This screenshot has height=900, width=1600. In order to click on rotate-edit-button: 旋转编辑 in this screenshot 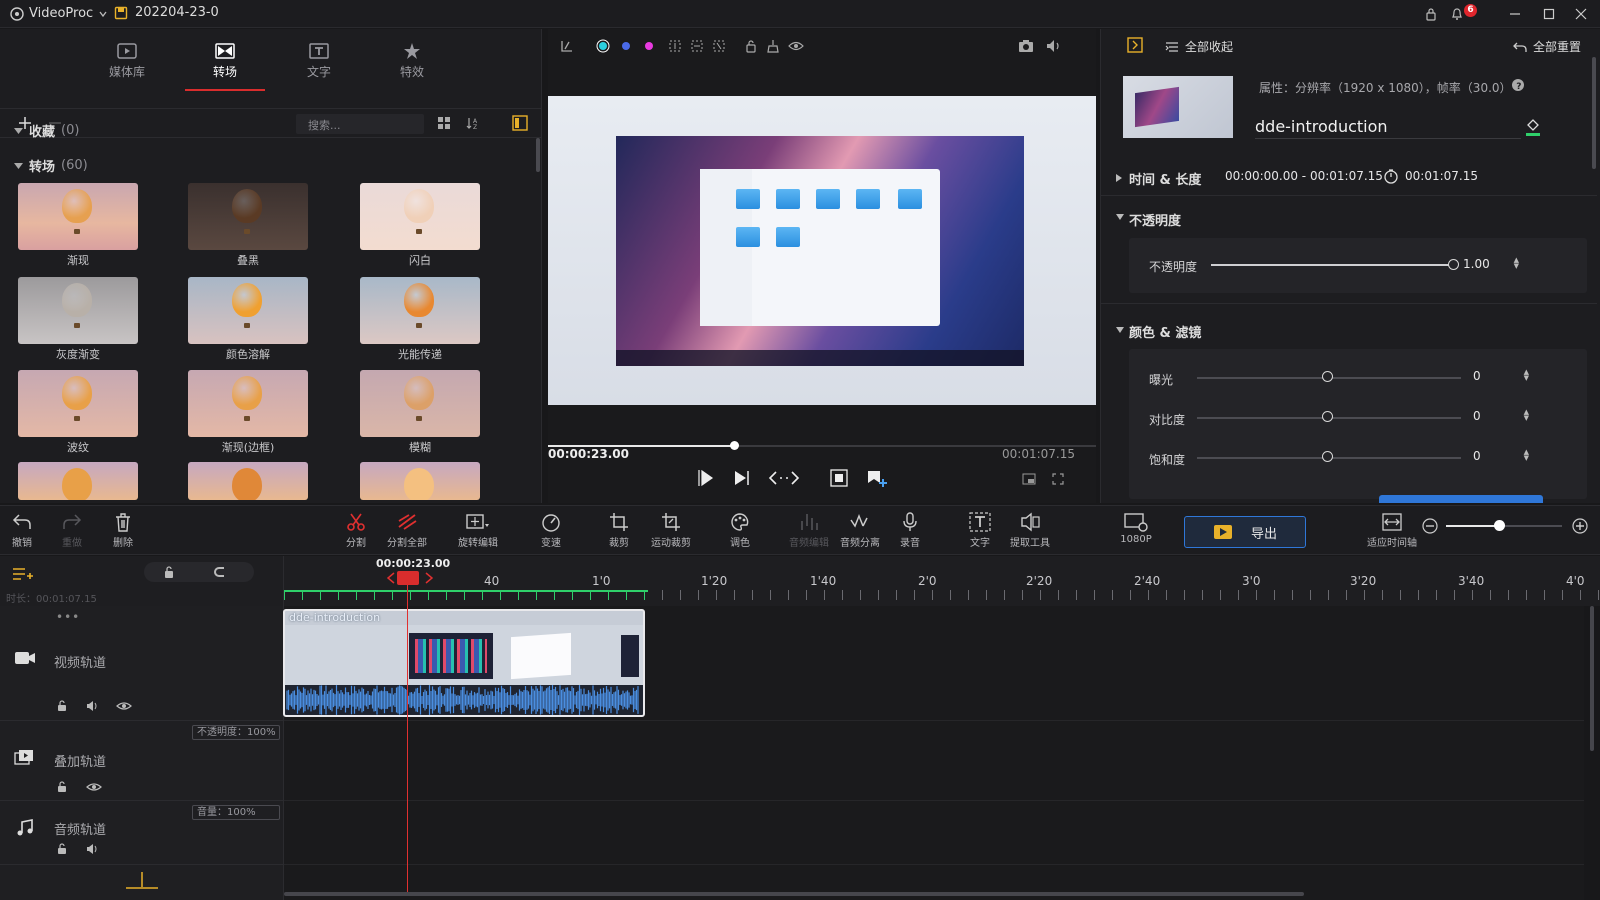, I will do `click(478, 530)`.